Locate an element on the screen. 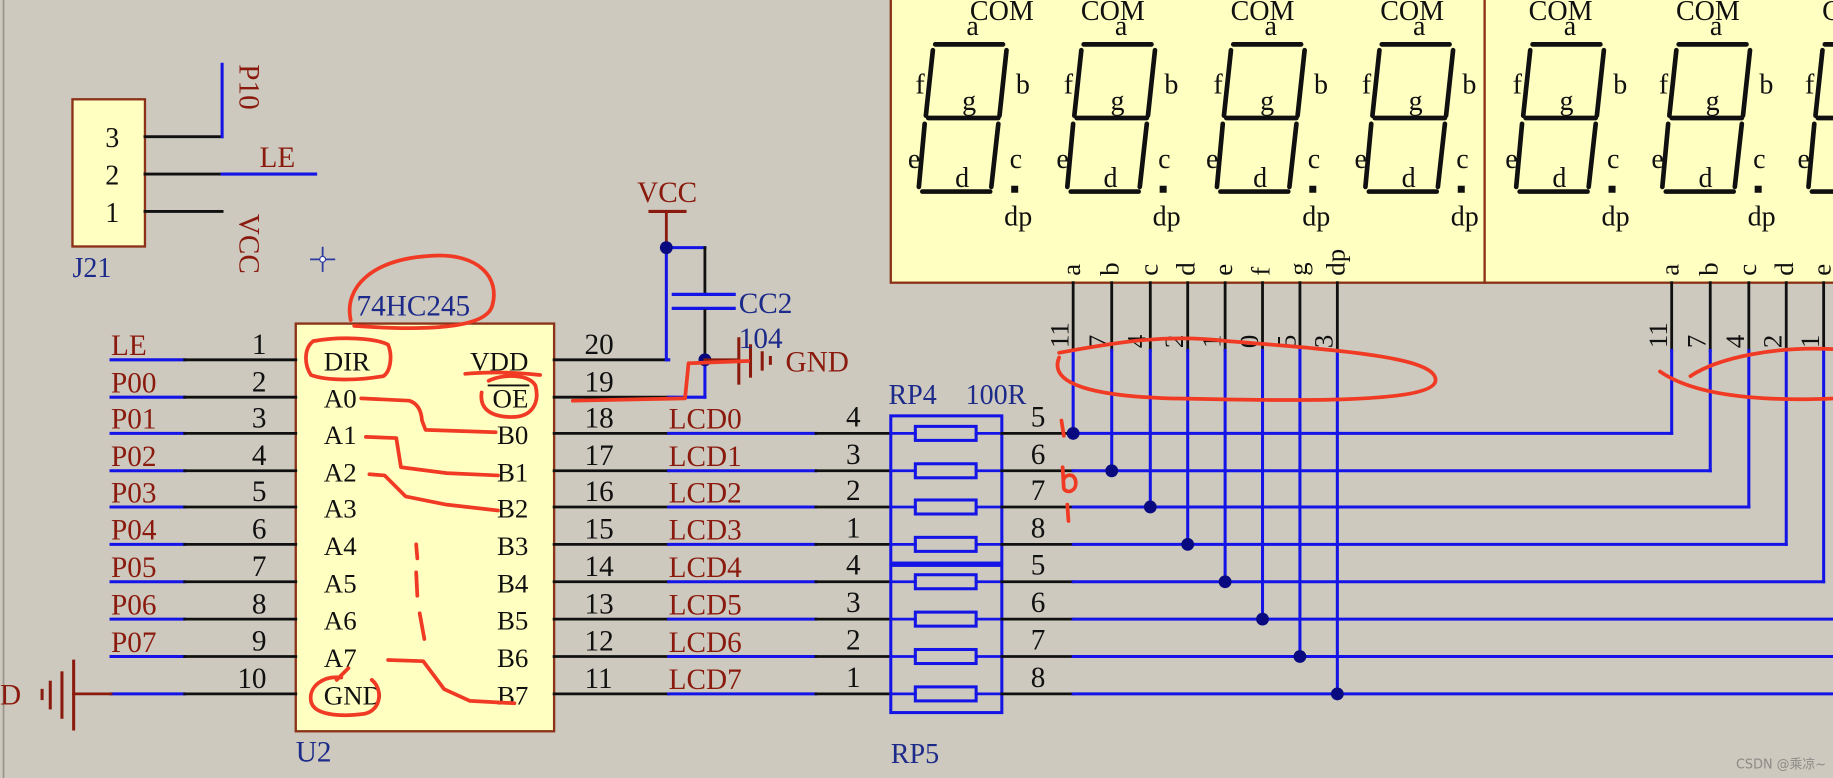 This screenshot has height=778, width=1833. resistor-pin-number: 1 is located at coordinates (853, 678).